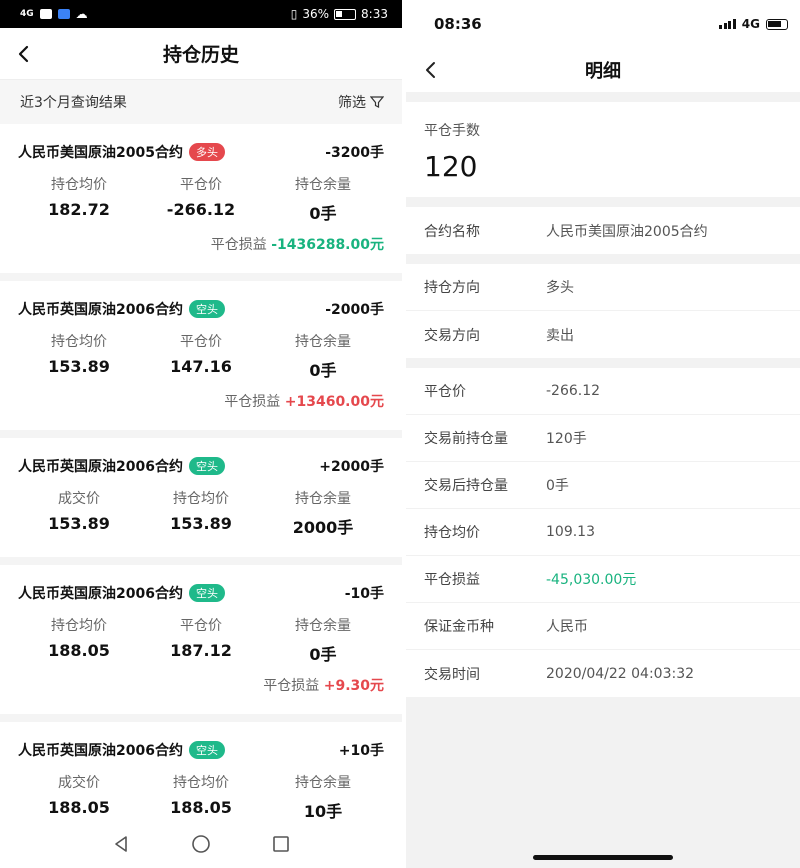 Image resolution: width=800 pixels, height=868 pixels. What do you see at coordinates (294, 14) in the screenshot?
I see `vibrate-icon: ▯` at bounding box center [294, 14].